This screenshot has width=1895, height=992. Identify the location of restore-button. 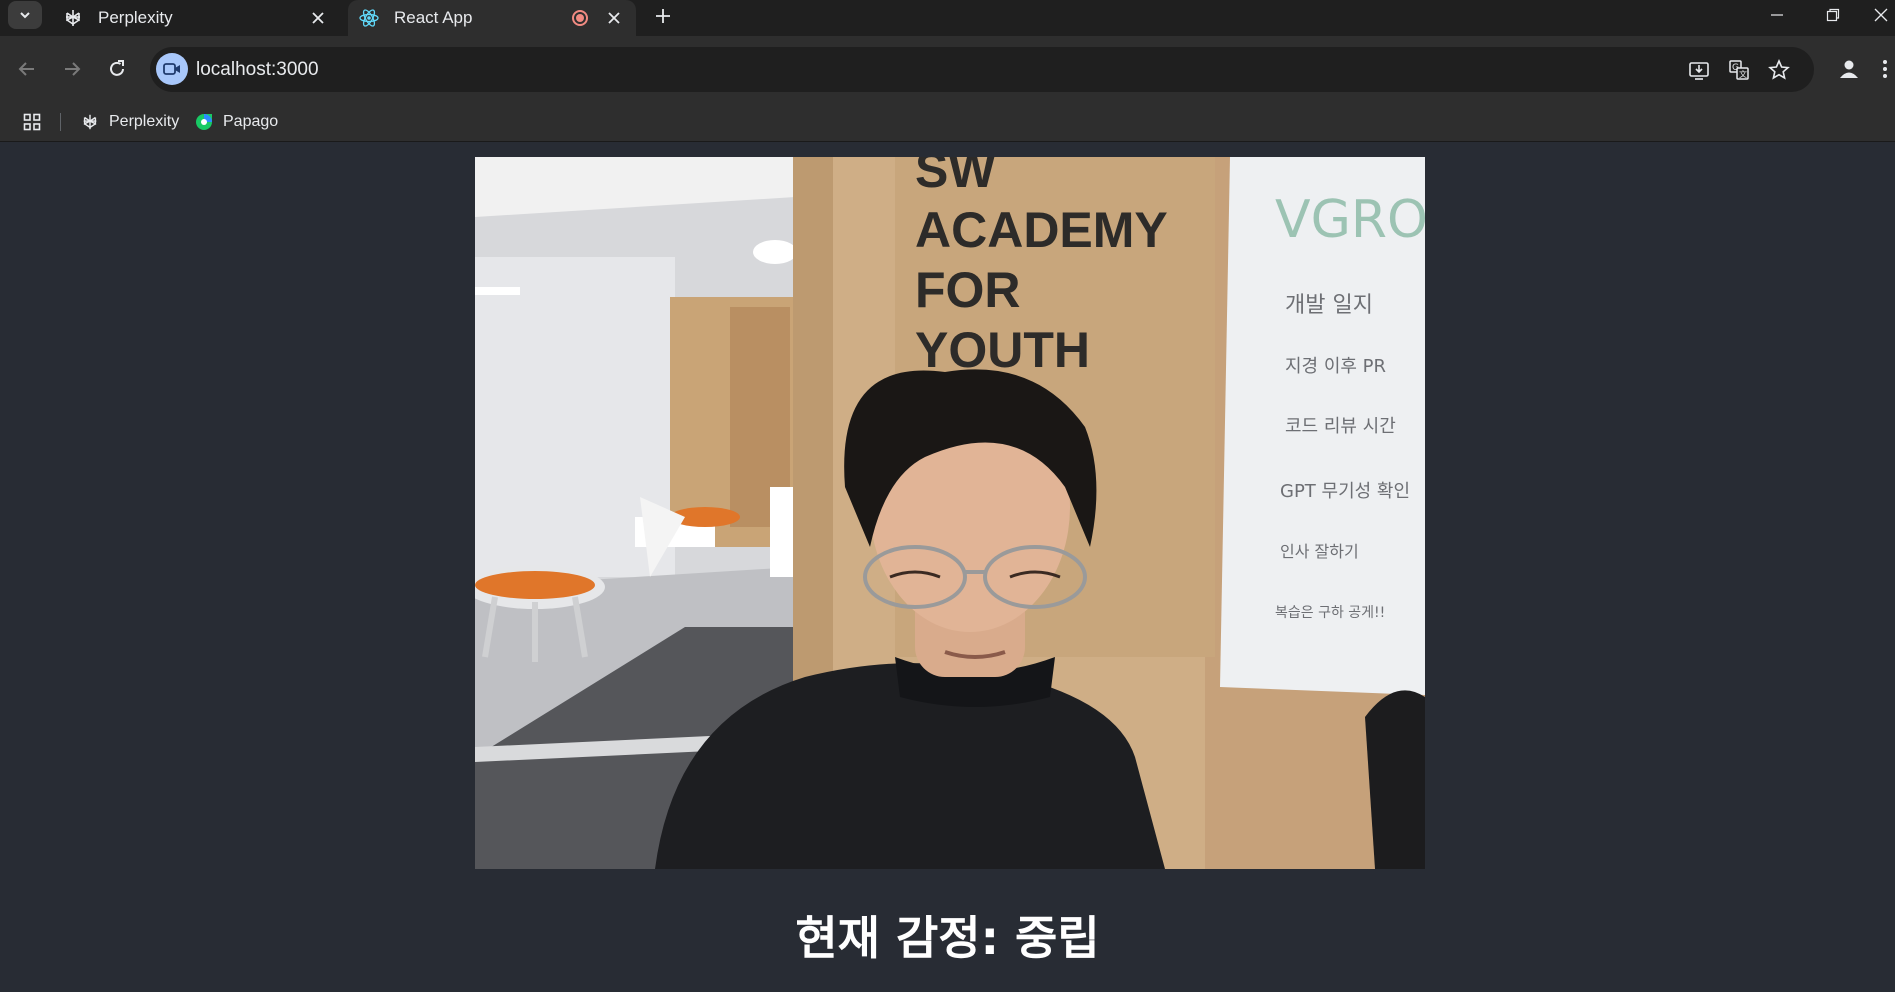
(1833, 15).